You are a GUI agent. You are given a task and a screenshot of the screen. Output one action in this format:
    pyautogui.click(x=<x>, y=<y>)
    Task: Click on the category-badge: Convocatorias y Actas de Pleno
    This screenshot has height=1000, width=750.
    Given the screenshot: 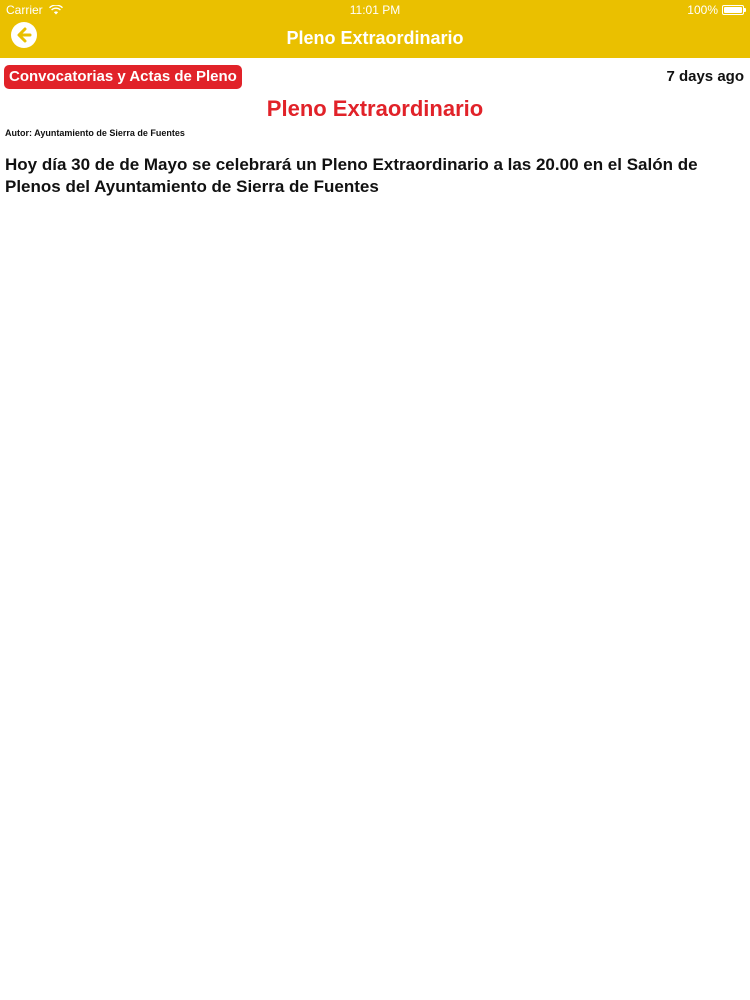 What is the action you would take?
    pyautogui.click(x=123, y=77)
    